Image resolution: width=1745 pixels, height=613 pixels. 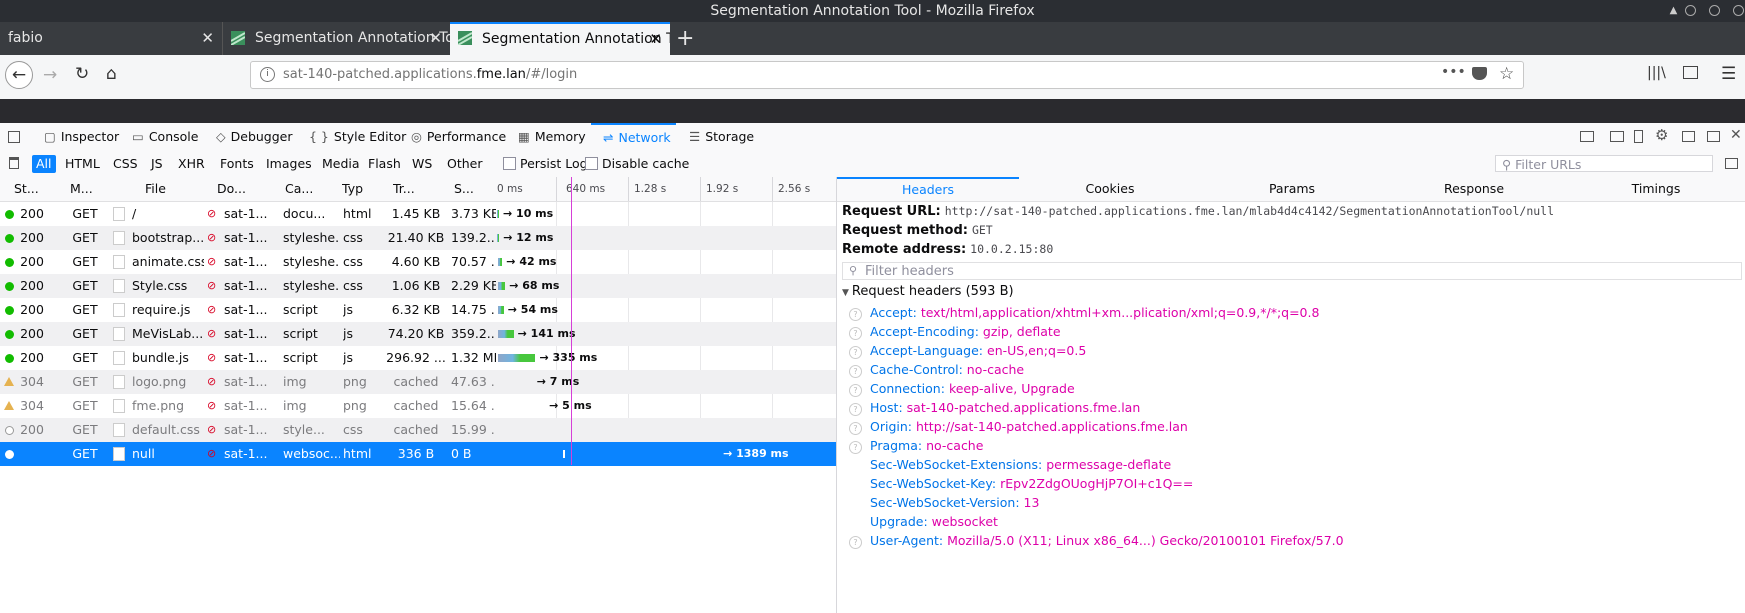 I want to click on browser-tab-fabio: fabio ✕, so click(x=111, y=38).